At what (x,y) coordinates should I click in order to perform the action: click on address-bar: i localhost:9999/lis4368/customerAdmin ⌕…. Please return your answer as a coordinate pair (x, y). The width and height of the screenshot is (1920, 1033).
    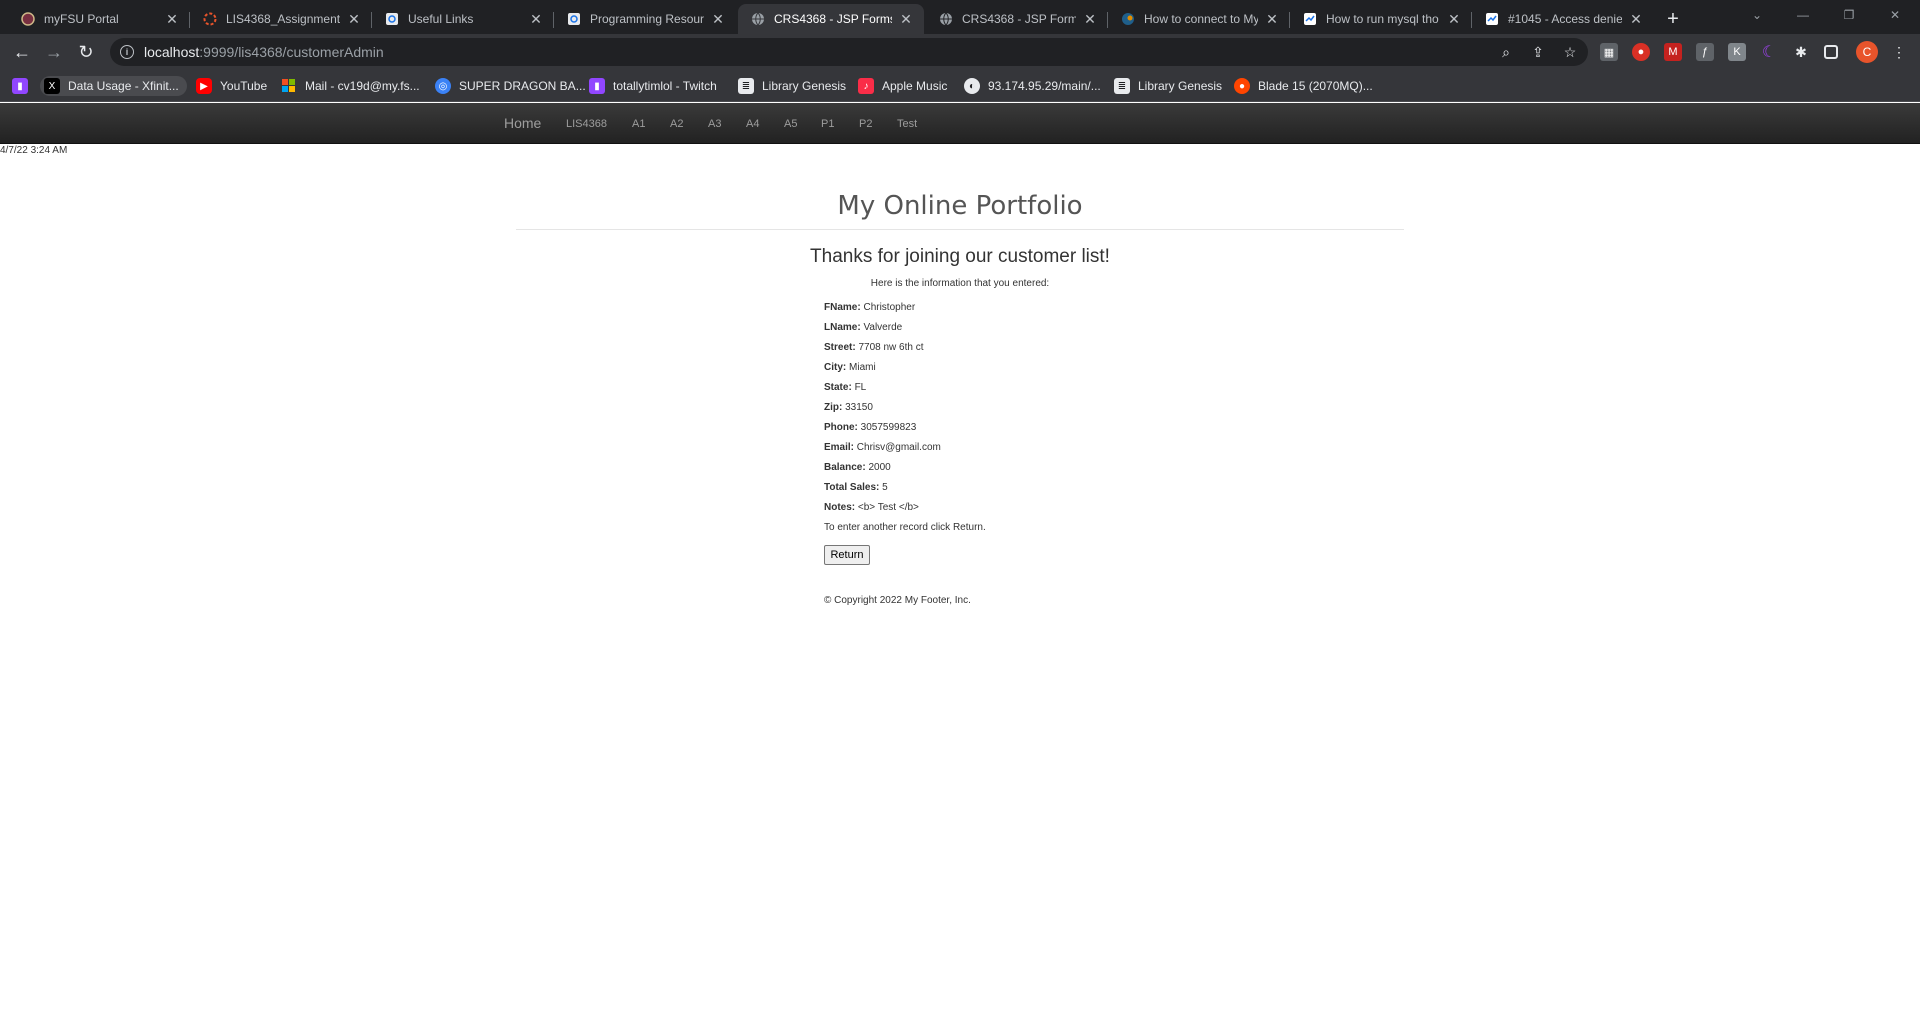
    Looking at the image, I should click on (849, 52).